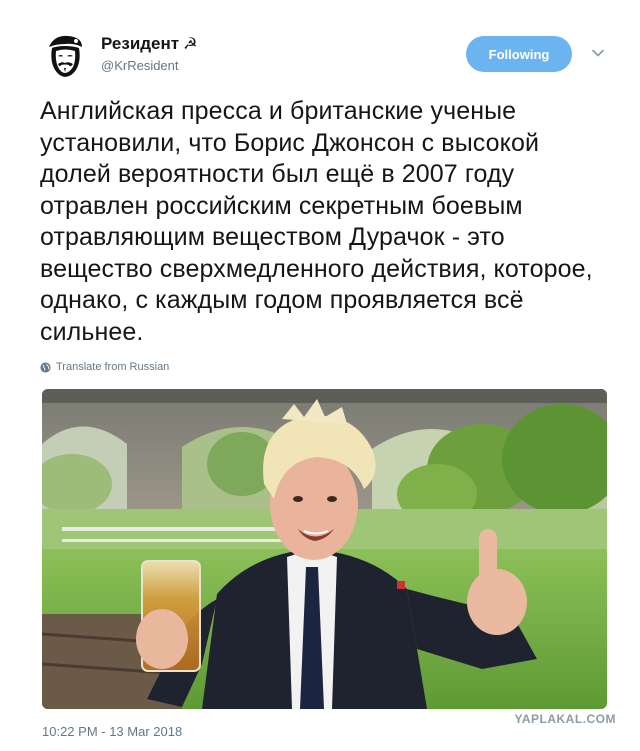  What do you see at coordinates (140, 43) in the screenshot?
I see `display-name-text: Резидент` at bounding box center [140, 43].